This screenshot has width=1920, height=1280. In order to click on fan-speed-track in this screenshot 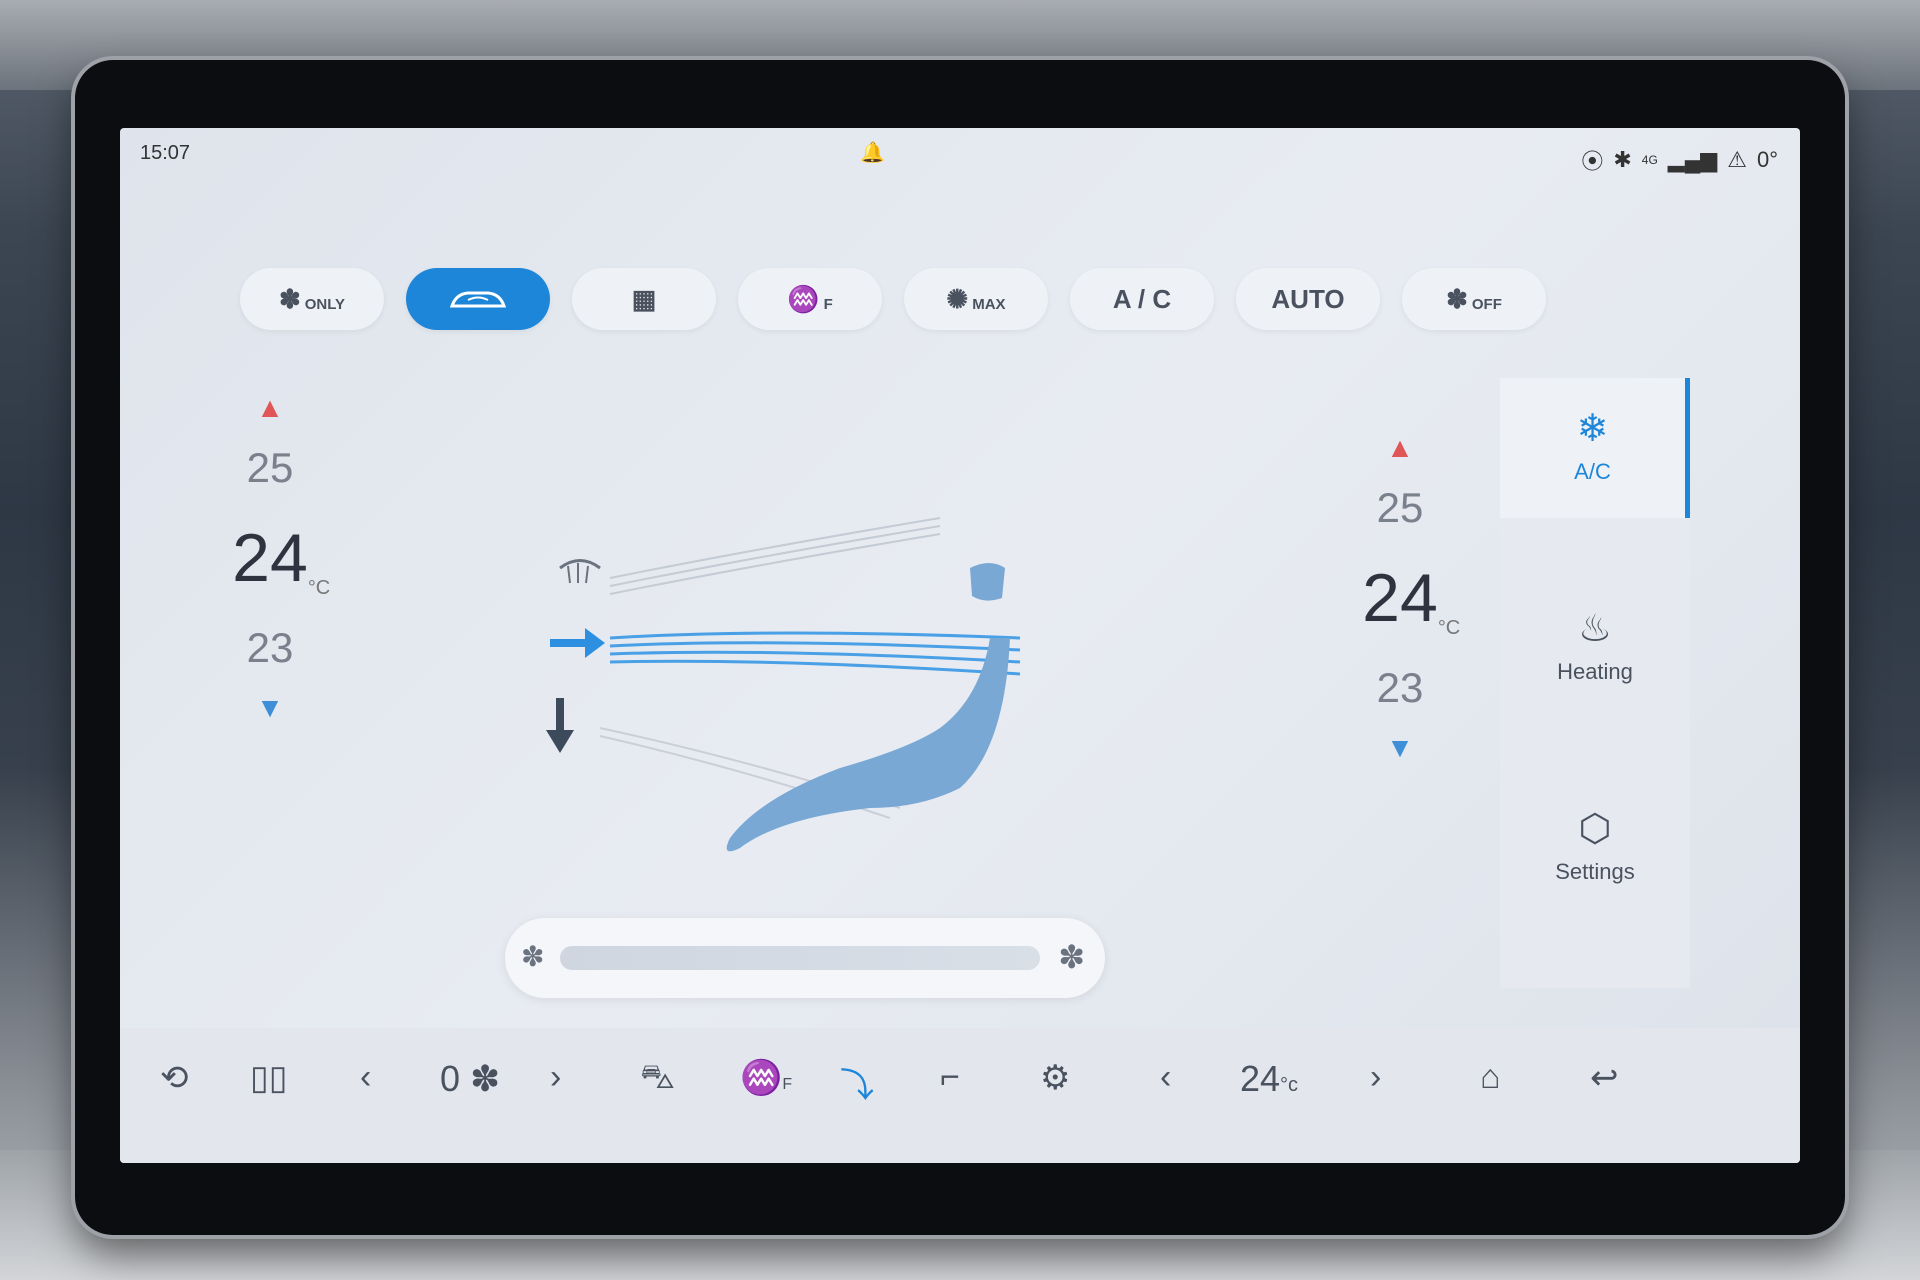, I will do `click(800, 958)`.